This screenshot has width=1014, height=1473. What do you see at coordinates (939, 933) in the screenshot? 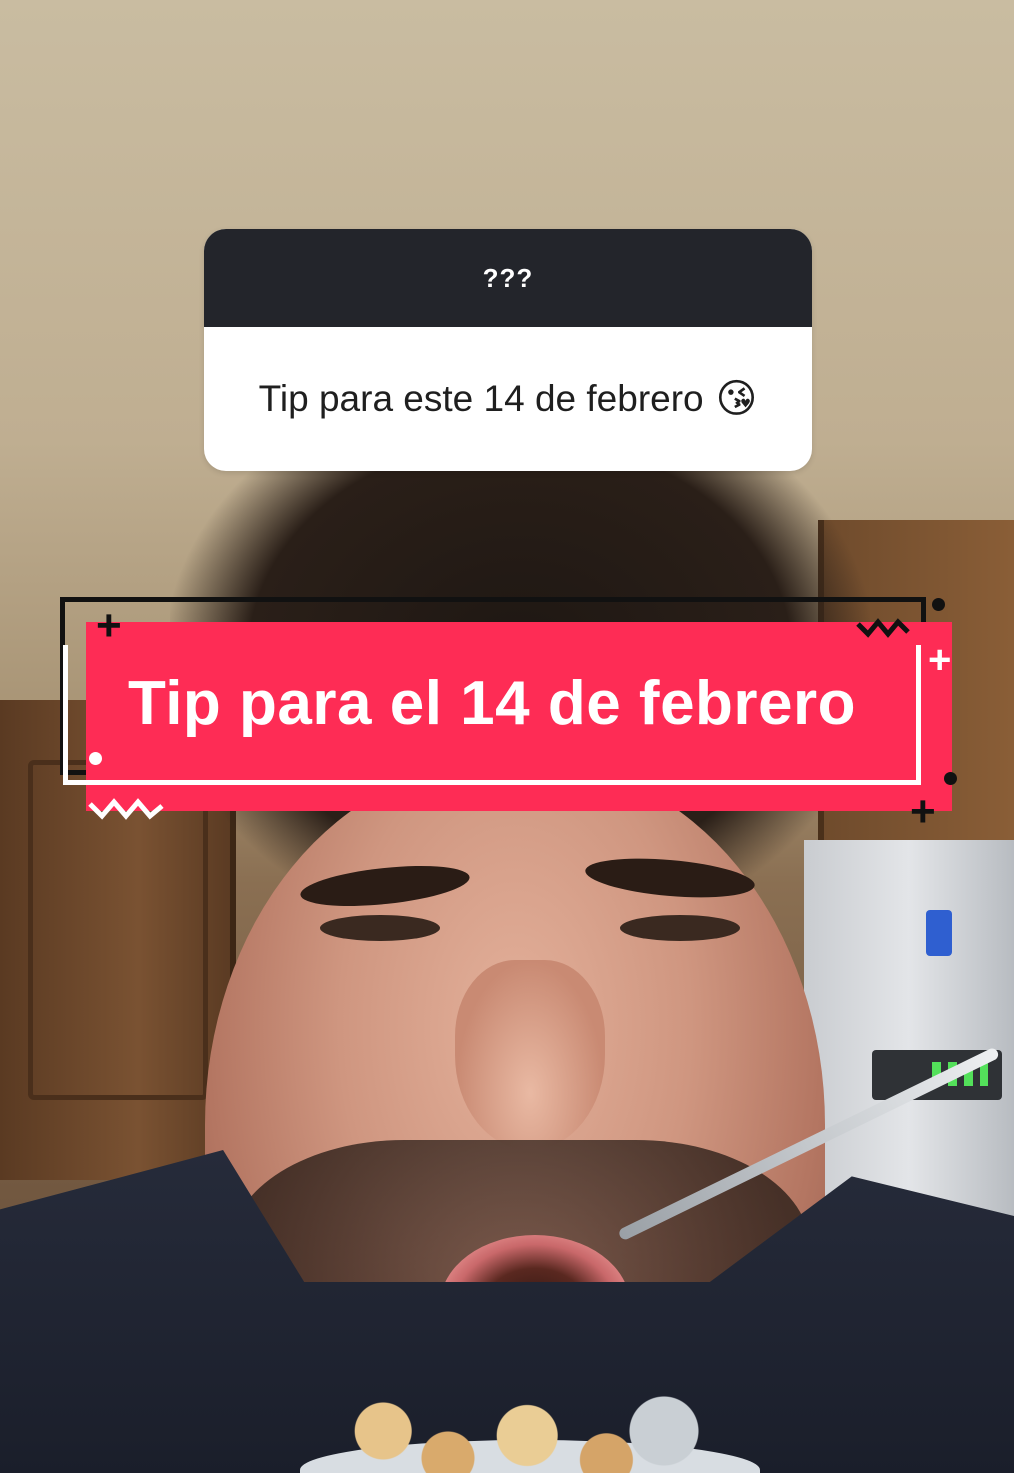
I see `fridge-magnet` at bounding box center [939, 933].